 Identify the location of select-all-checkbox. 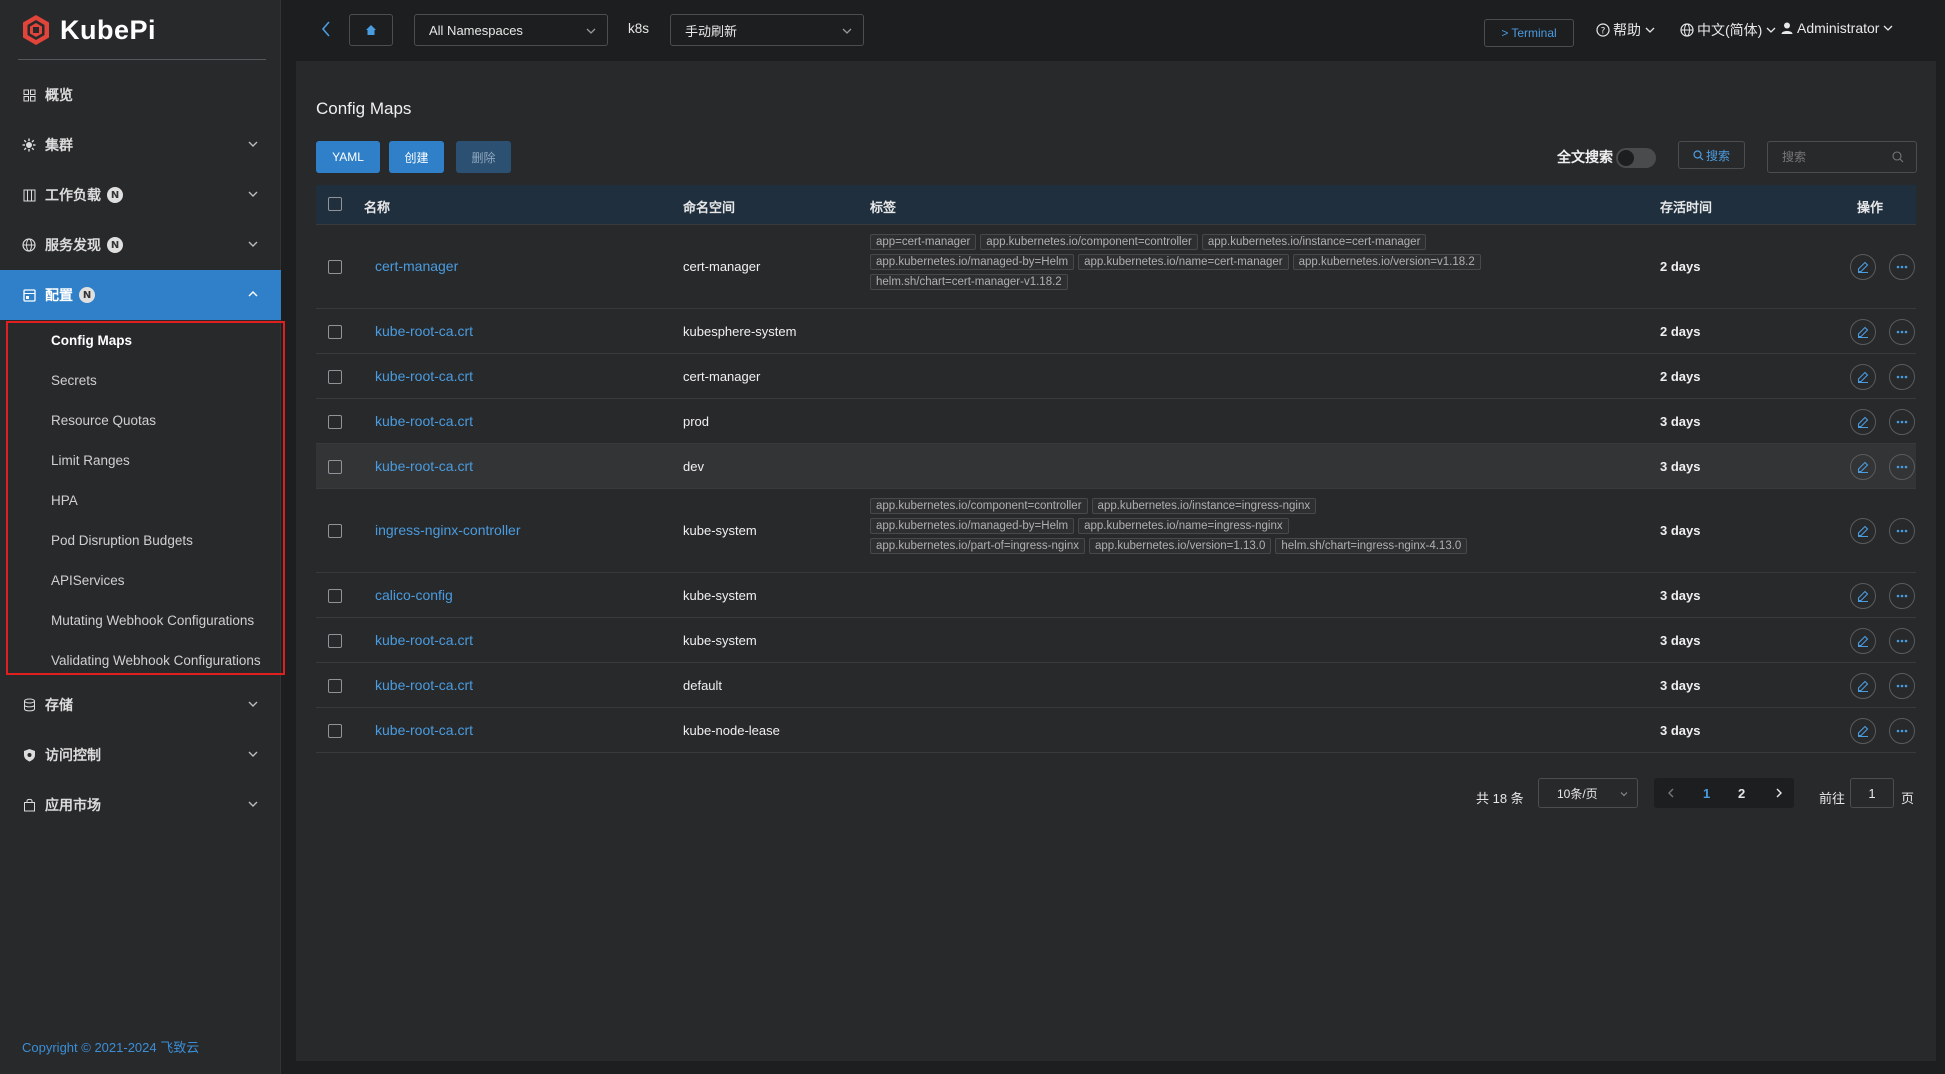
(335, 204).